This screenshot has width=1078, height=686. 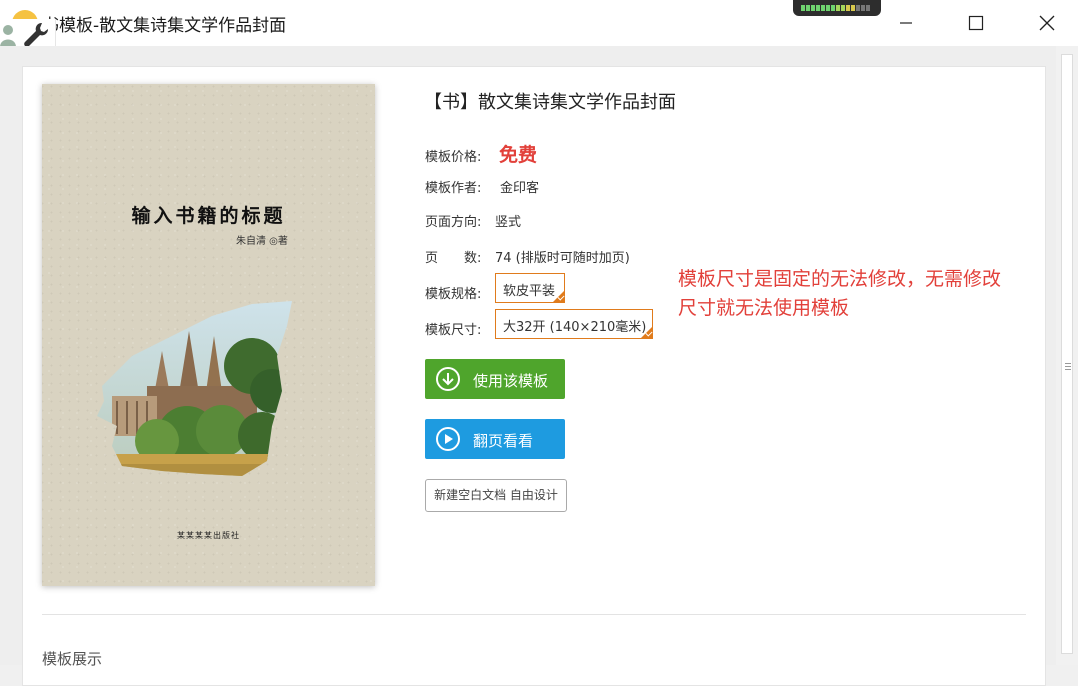 I want to click on spec-option-selected: 软皮平装, so click(x=530, y=288).